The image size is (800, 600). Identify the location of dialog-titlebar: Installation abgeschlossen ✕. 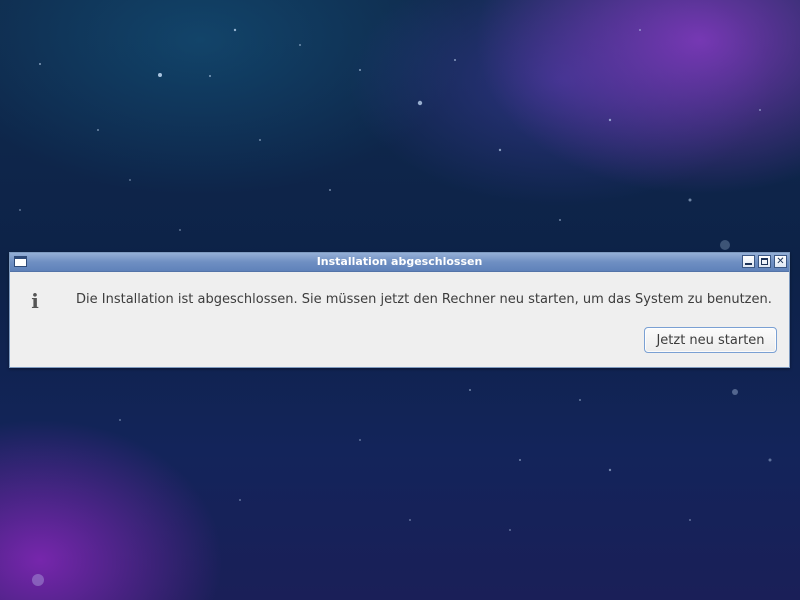
(399, 262).